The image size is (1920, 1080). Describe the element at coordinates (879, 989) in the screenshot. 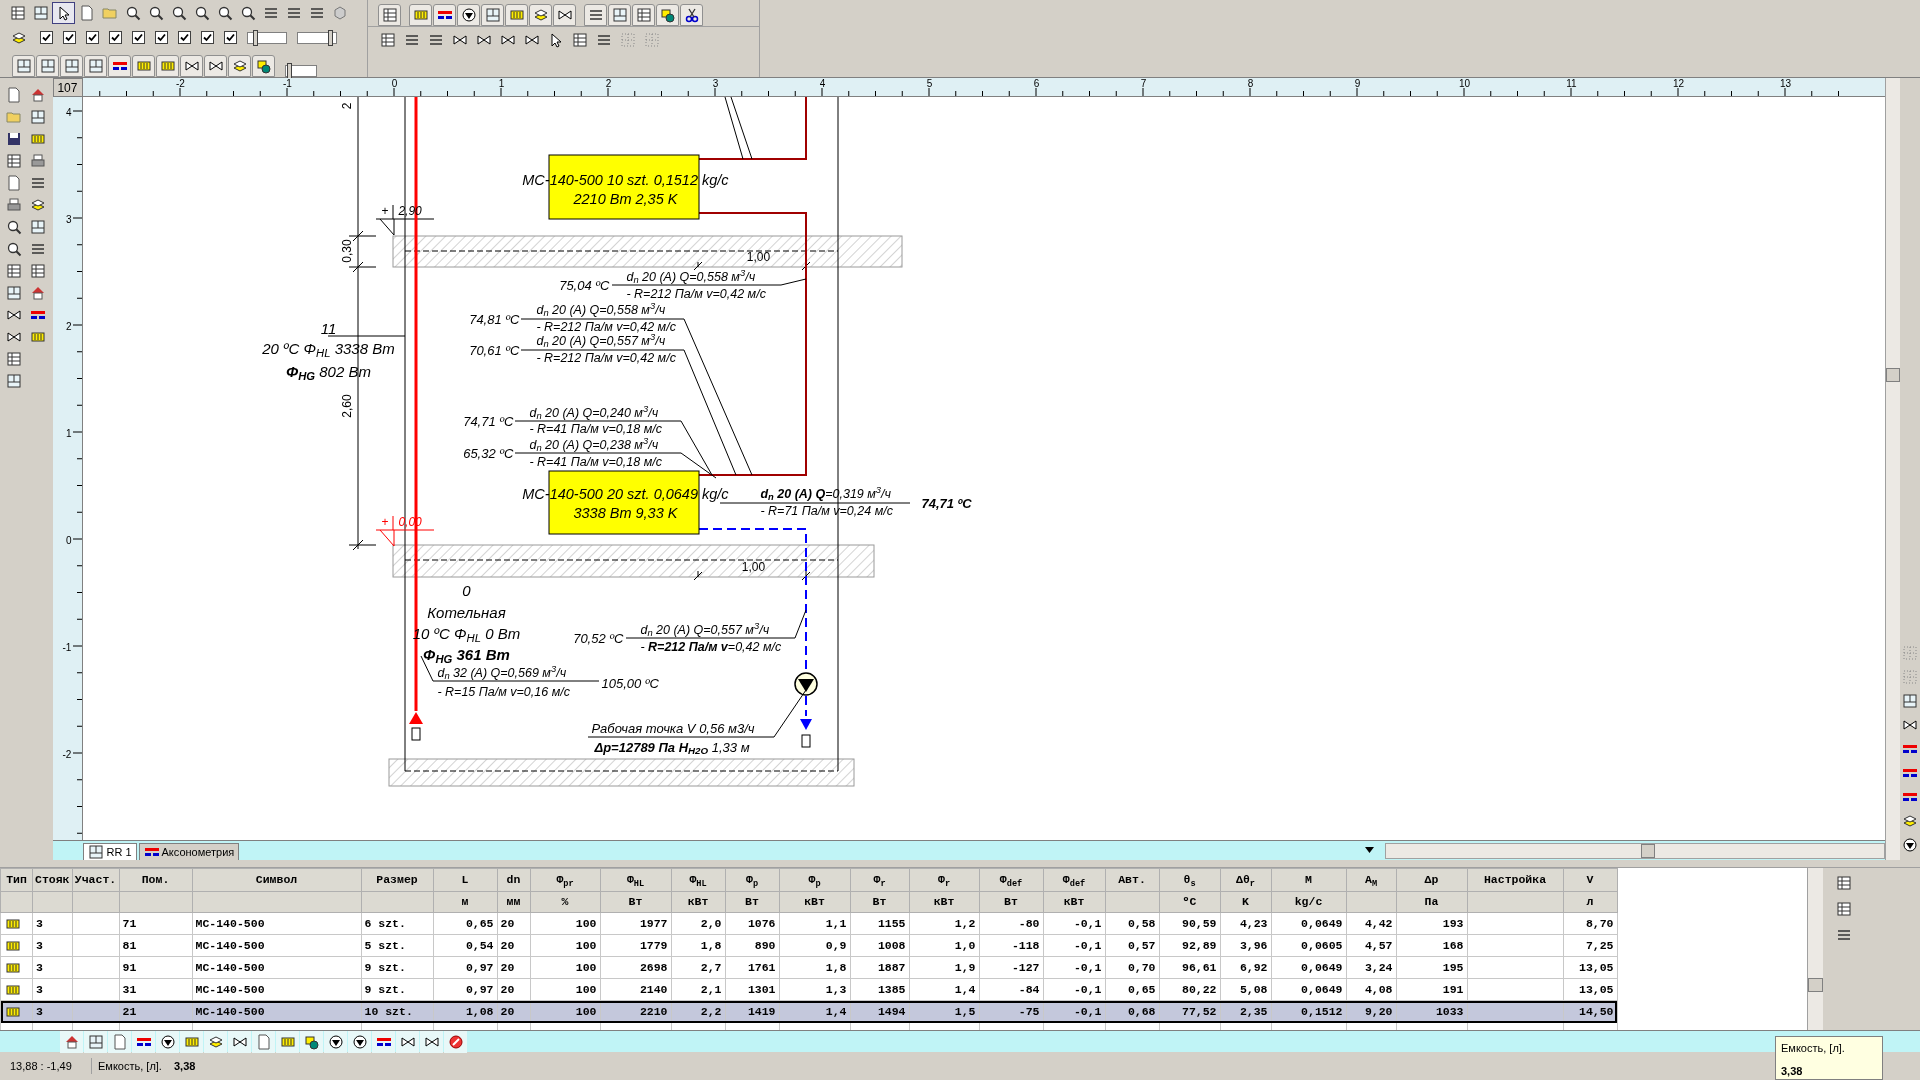

I see `table-cell: 1385` at that location.